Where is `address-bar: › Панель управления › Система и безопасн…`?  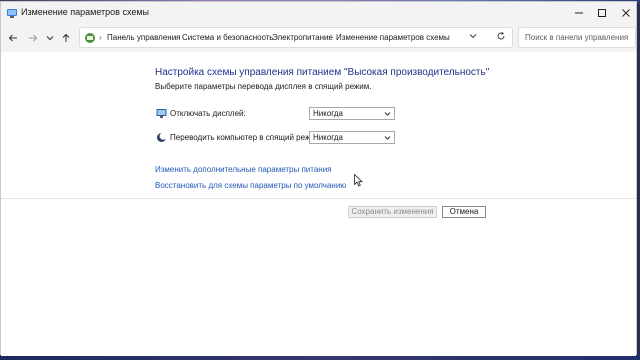 address-bar: › Панель управления › Система и безопасн… is located at coordinates (296, 37).